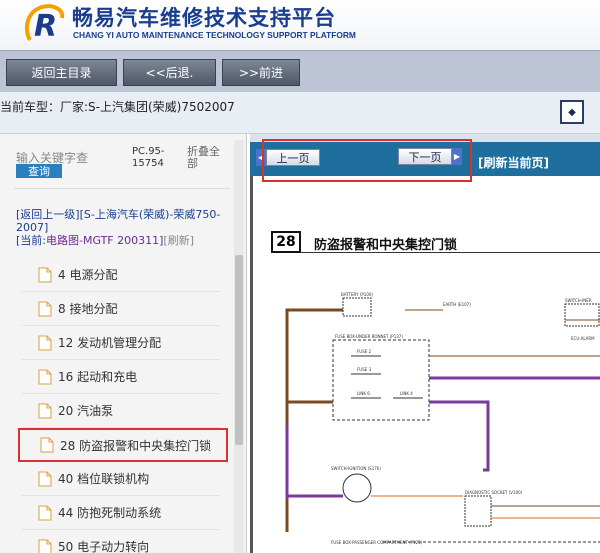 This screenshot has height=553, width=600. Describe the element at coordinates (572, 112) in the screenshot. I see `expand-icon: ◆` at that location.